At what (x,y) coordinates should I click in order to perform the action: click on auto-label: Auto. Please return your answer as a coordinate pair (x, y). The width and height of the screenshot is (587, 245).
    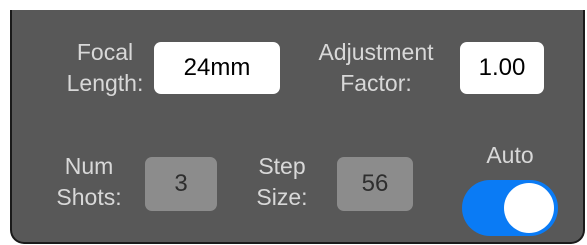
    Looking at the image, I should click on (510, 155).